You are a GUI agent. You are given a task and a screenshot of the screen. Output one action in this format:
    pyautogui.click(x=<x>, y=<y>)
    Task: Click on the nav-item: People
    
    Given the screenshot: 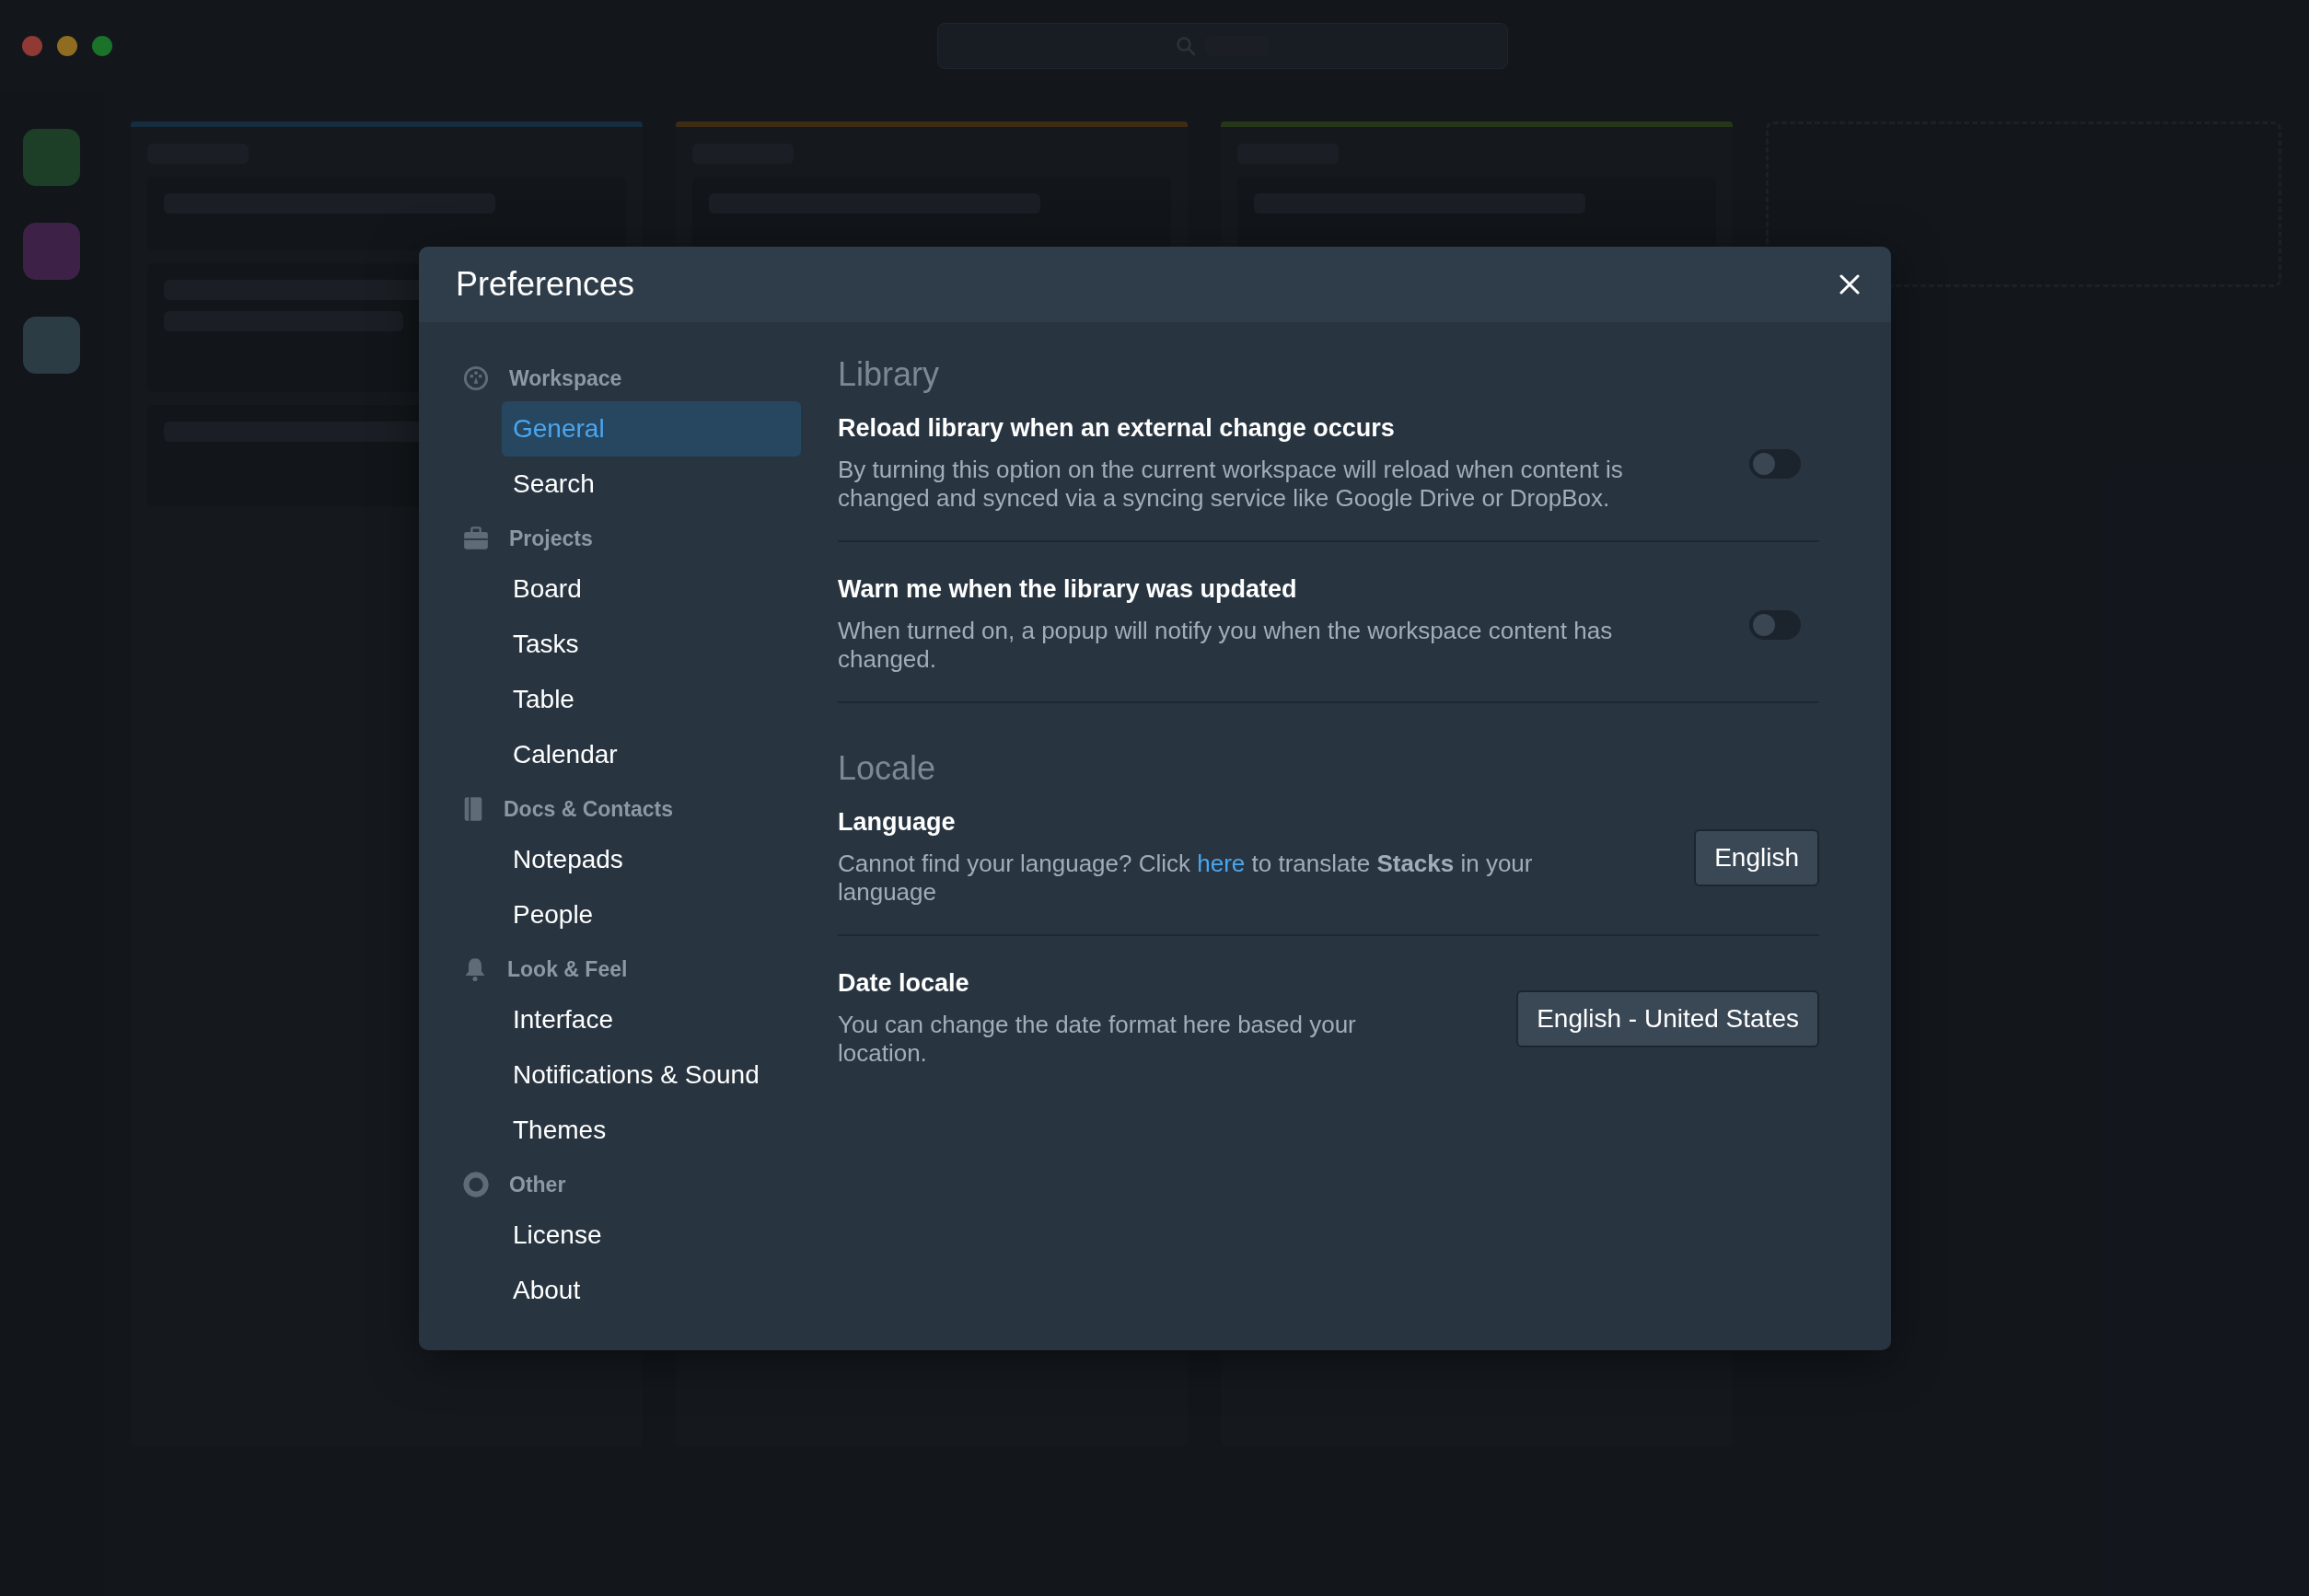 What is the action you would take?
    pyautogui.click(x=651, y=915)
    